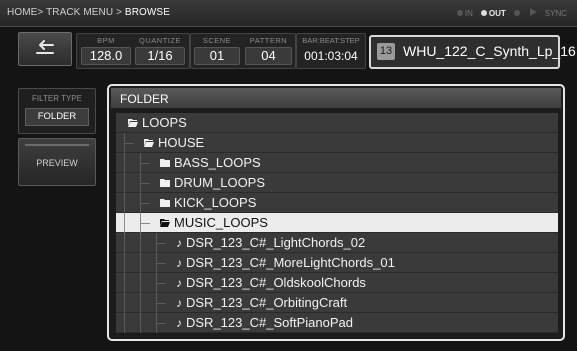  Describe the element at coordinates (217, 56) in the screenshot. I see `scene-value: 01` at that location.